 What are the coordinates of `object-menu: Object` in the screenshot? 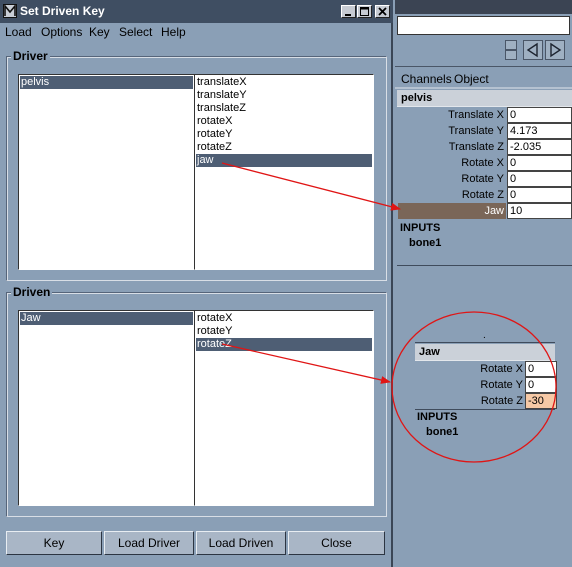 It's located at (471, 79).